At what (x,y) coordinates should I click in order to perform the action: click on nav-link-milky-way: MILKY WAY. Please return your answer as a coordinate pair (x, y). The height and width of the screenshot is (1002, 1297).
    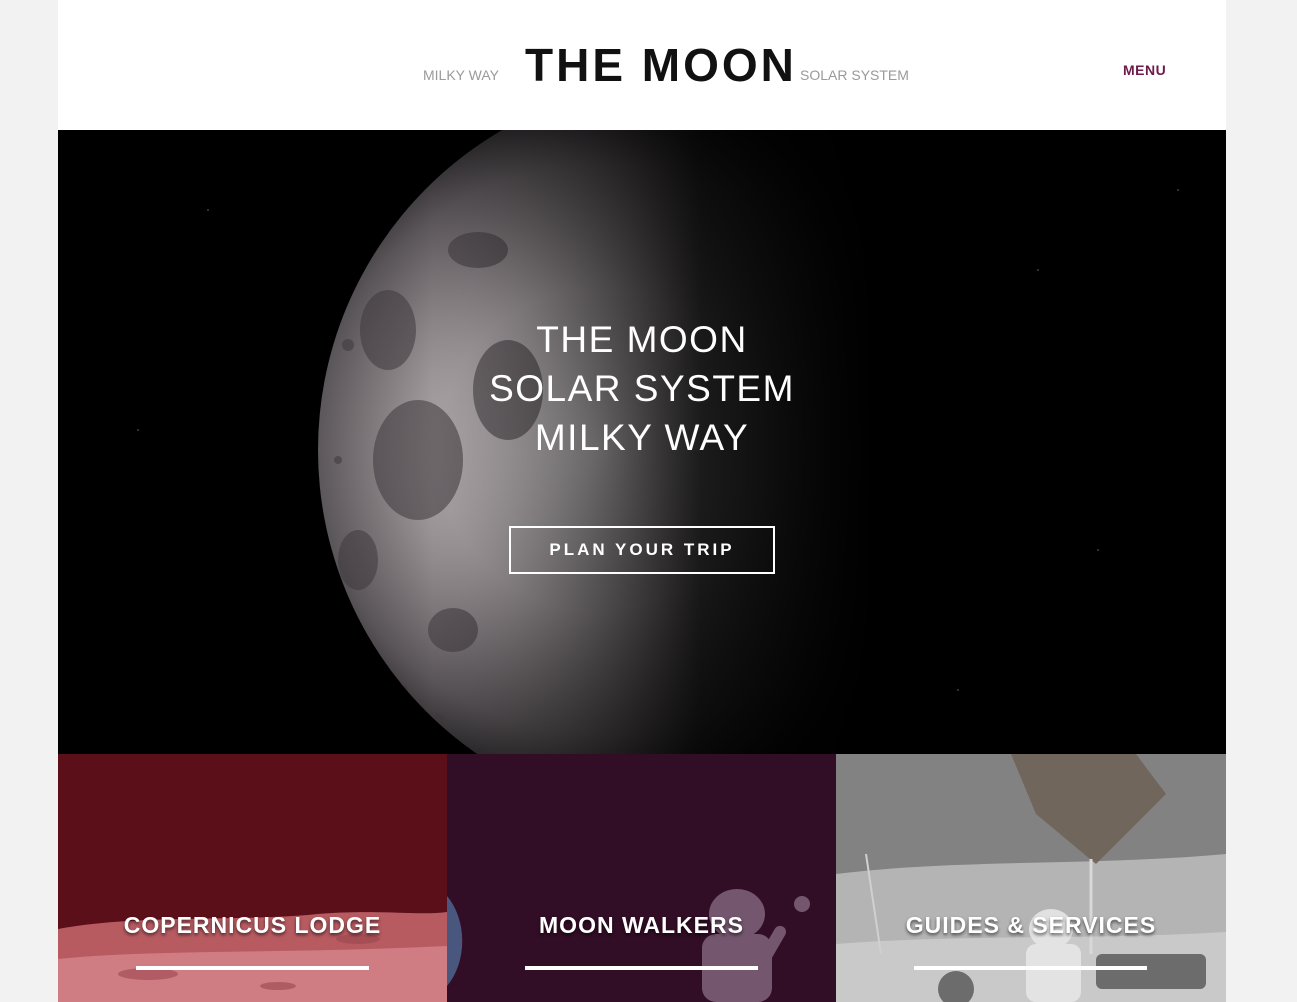
    Looking at the image, I should click on (461, 75).